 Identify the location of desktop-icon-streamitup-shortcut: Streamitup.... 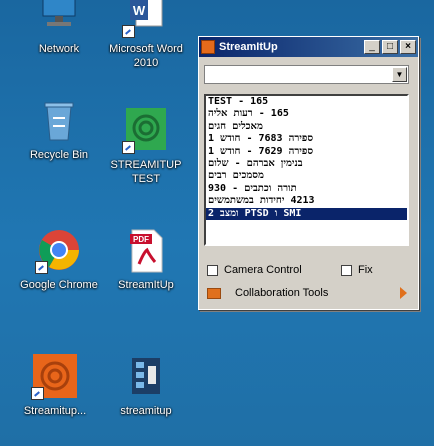
(55, 385).